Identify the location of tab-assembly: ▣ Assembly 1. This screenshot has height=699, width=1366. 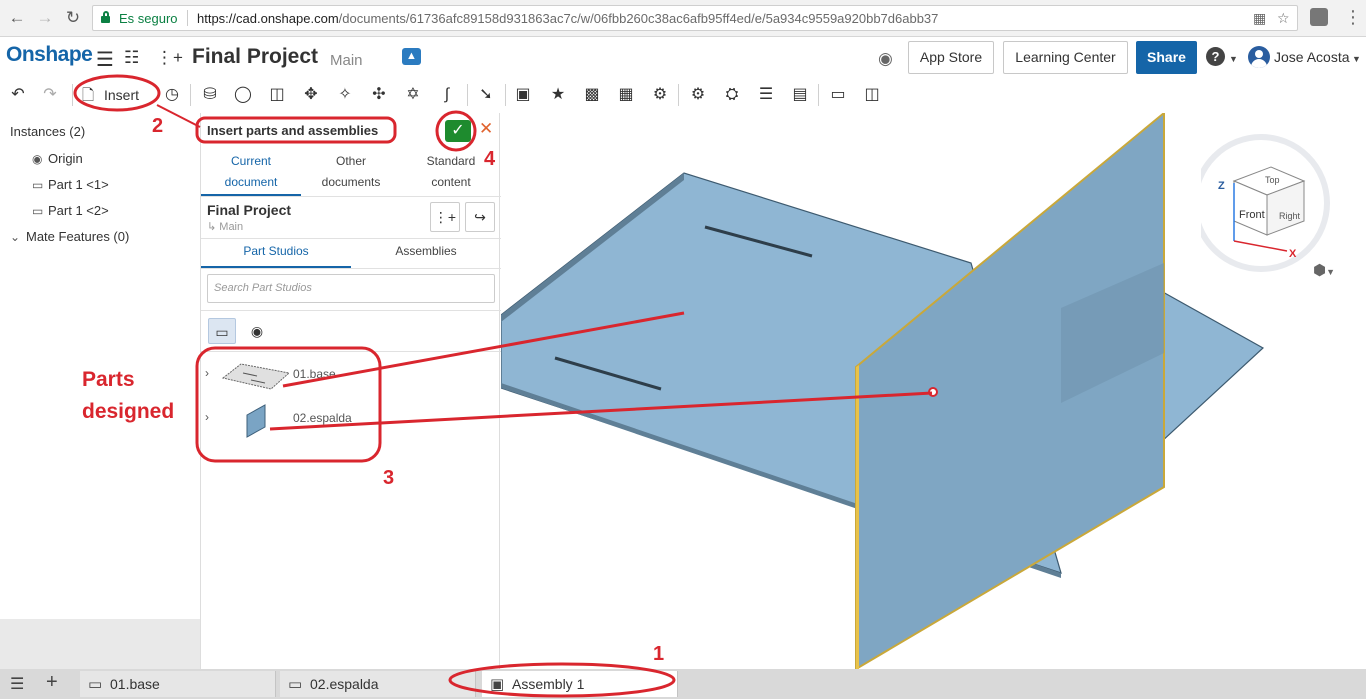
(580, 684).